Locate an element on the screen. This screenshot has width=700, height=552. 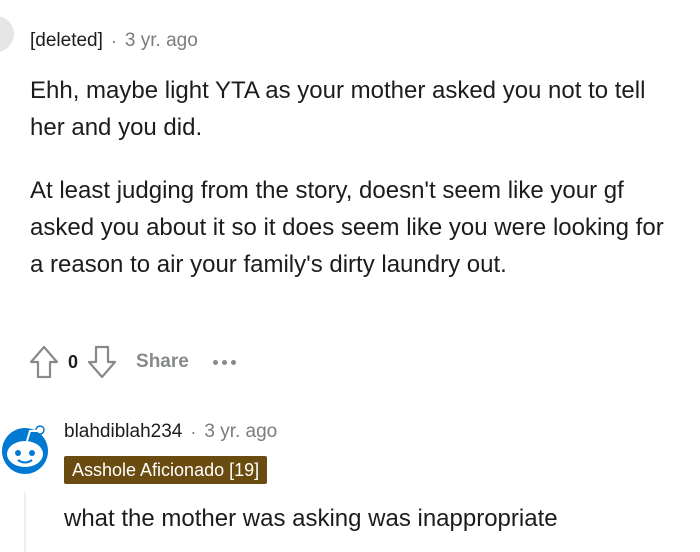
snoo-avatar-icon is located at coordinates (25, 449).